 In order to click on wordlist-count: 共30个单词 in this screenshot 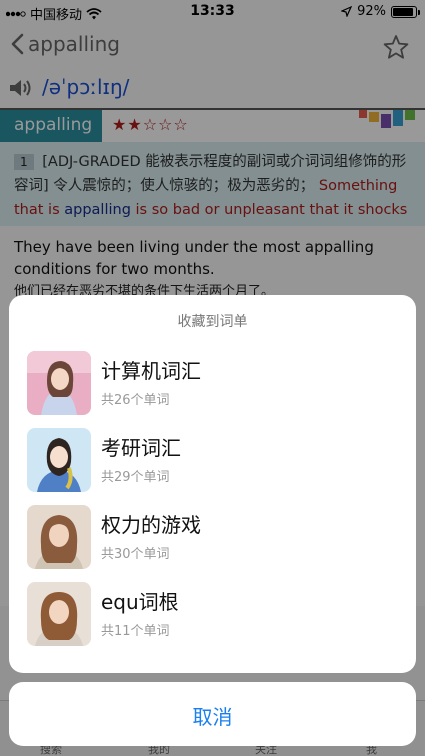, I will do `click(135, 554)`.